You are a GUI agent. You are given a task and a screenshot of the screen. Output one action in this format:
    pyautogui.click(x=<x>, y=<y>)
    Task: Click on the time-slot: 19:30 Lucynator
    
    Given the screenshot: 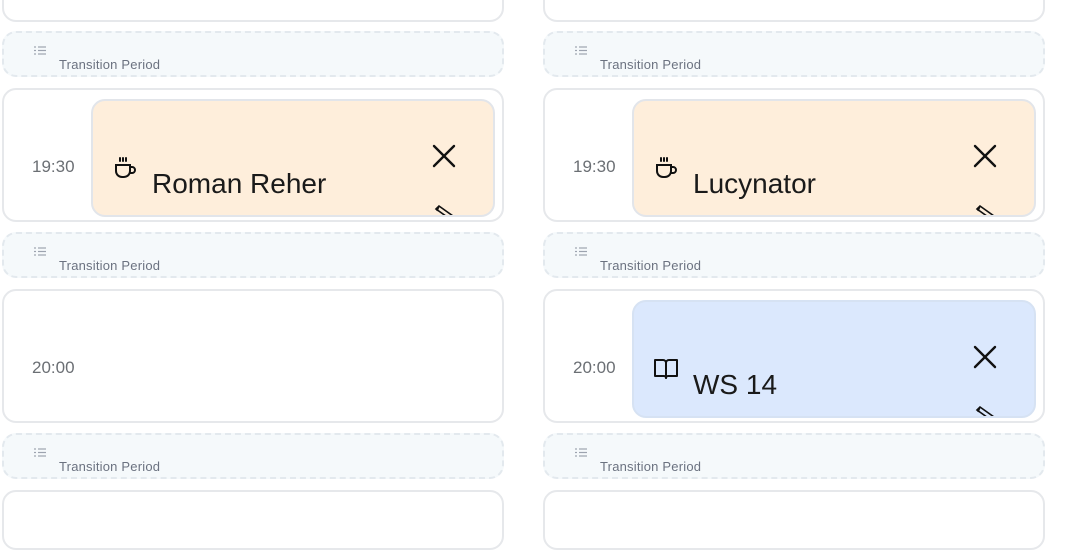 What is the action you would take?
    pyautogui.click(x=794, y=155)
    